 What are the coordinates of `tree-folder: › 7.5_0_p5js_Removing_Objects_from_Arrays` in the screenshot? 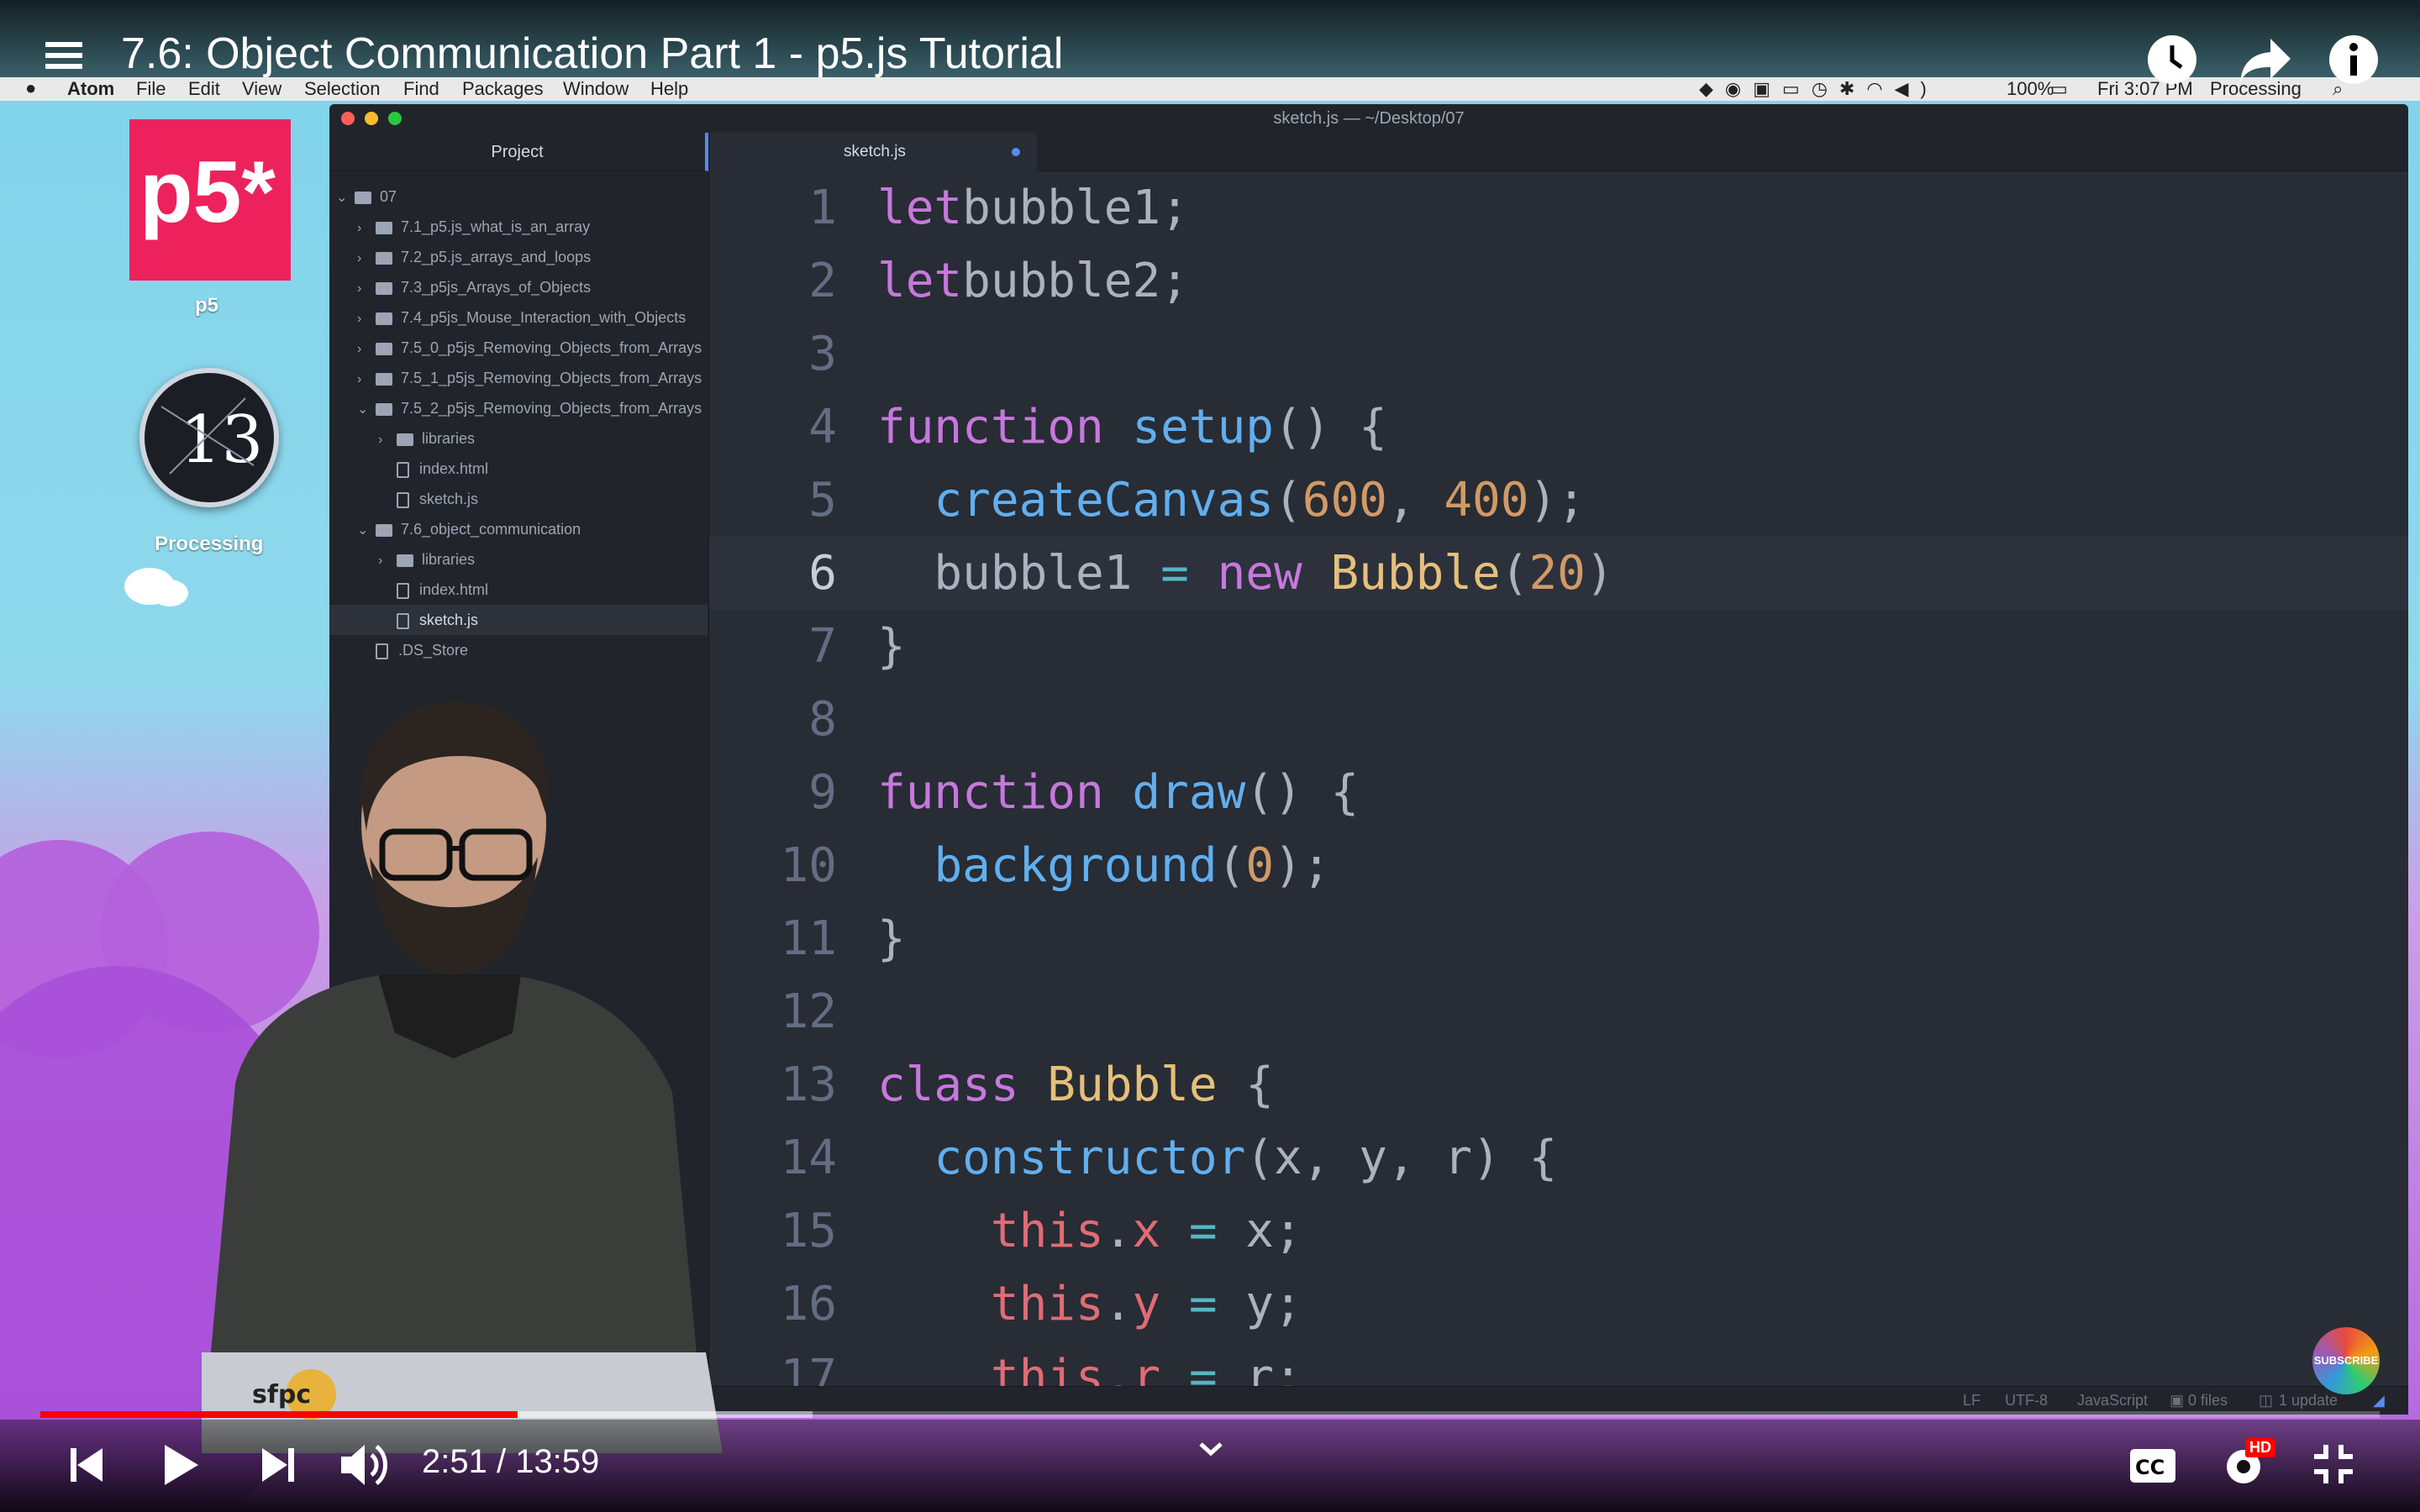 It's located at (515, 348).